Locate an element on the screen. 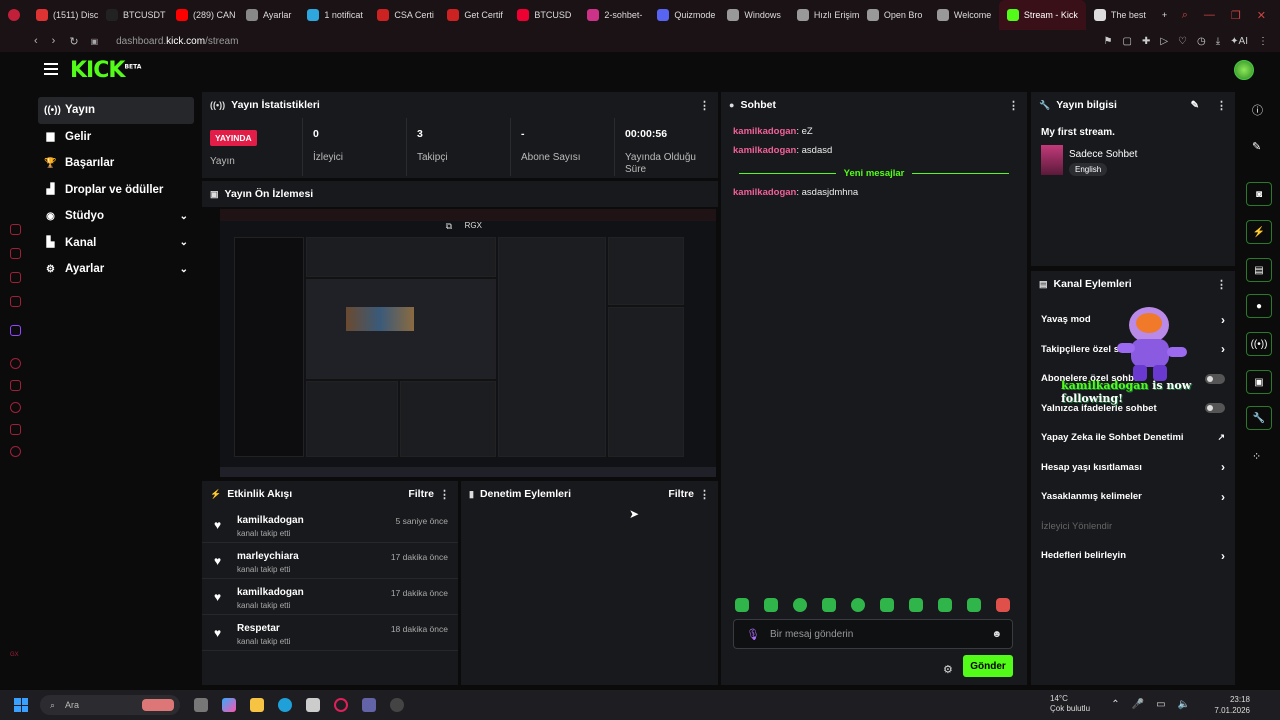  chat-input: 🎙 Bir mesaj gönderin ☻ is located at coordinates (873, 634).